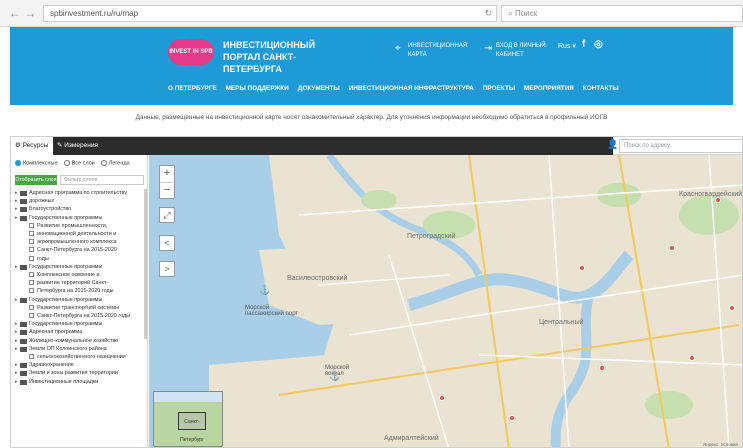 Image resolution: width=743 pixels, height=448 pixels. What do you see at coordinates (567, 46) in the screenshot?
I see `language-selector: Rus ▾` at bounding box center [567, 46].